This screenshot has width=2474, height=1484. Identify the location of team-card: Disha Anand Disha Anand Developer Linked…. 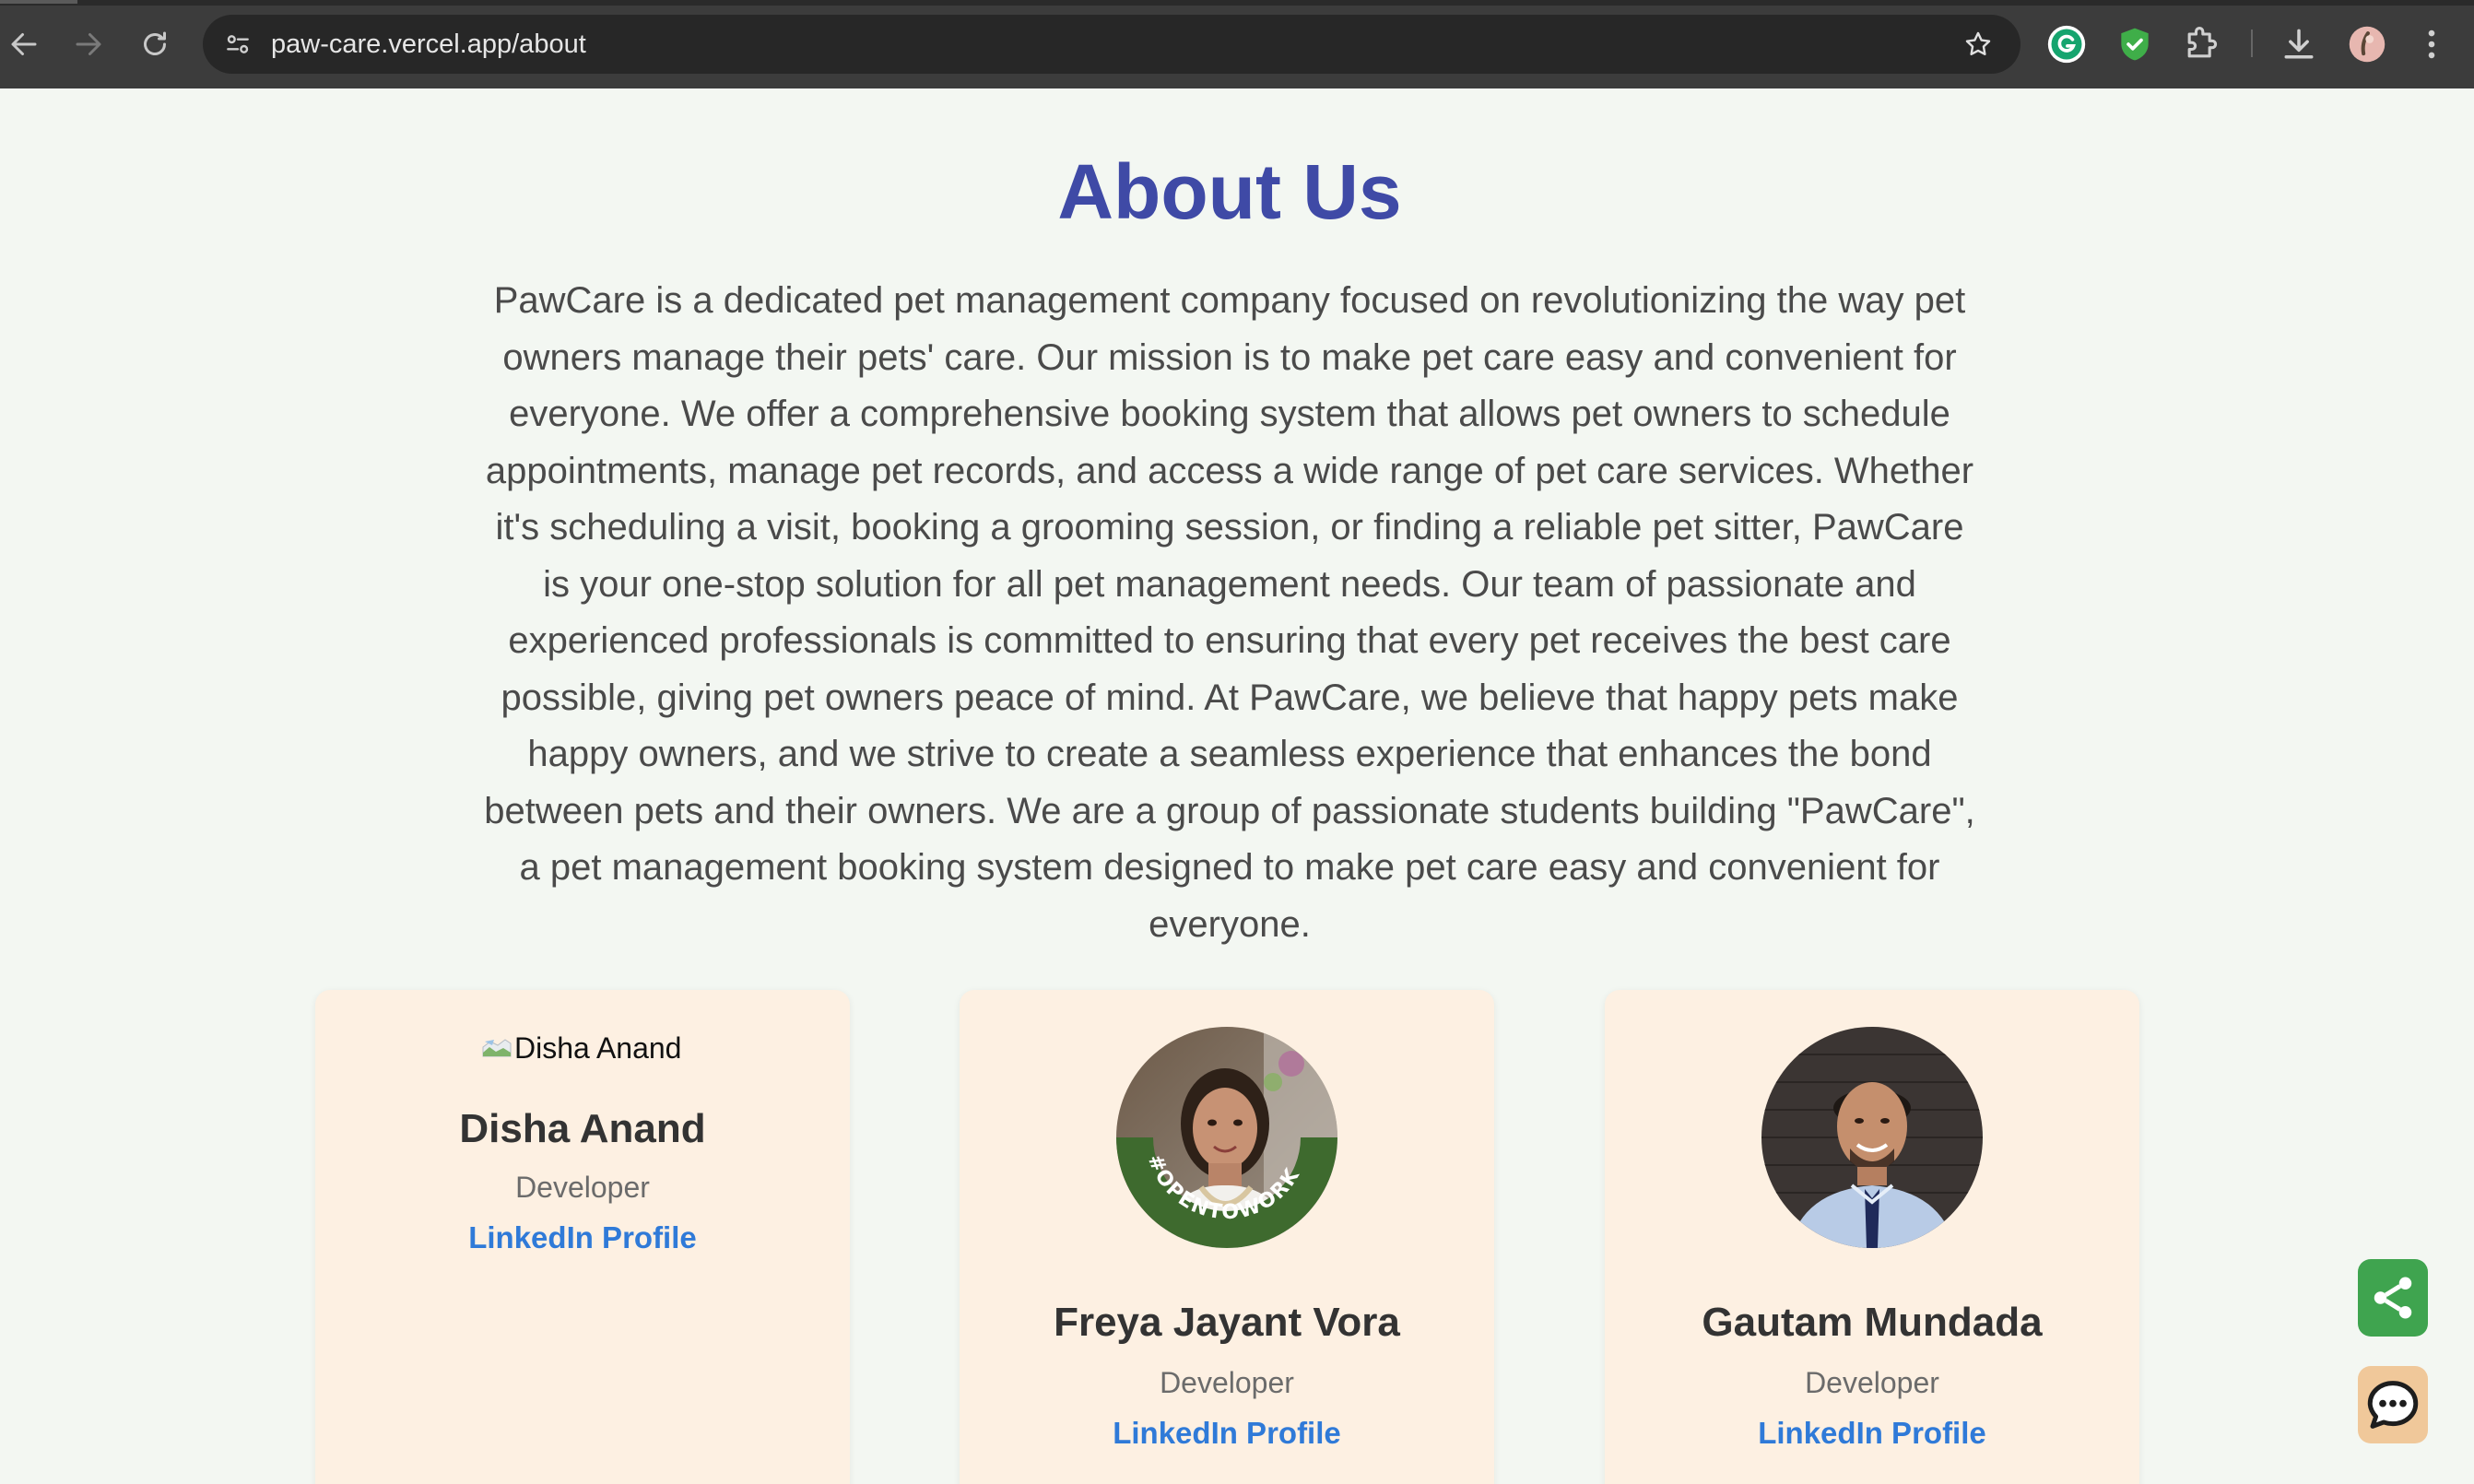
(582, 1237).